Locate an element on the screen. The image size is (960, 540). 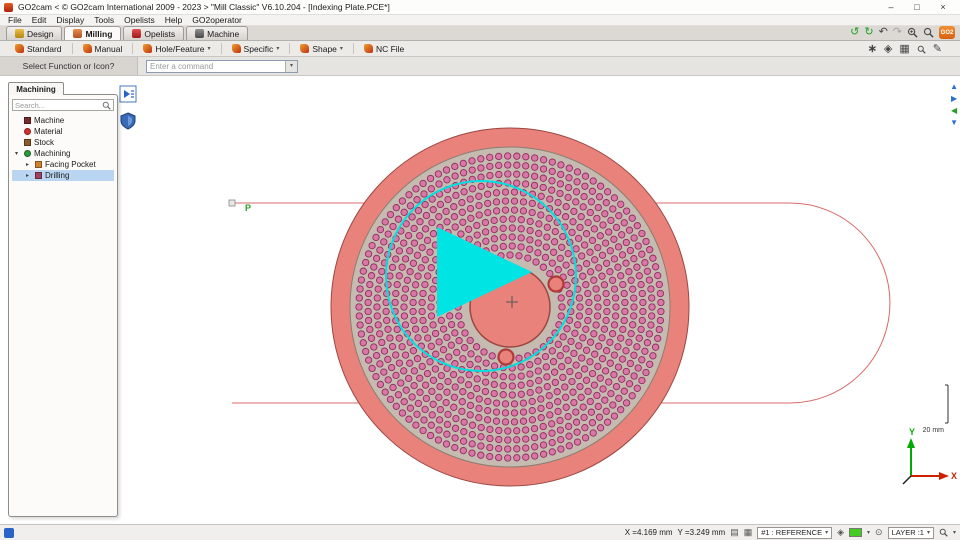
machining-panel-tab: Machining is located at coordinates (36, 88).